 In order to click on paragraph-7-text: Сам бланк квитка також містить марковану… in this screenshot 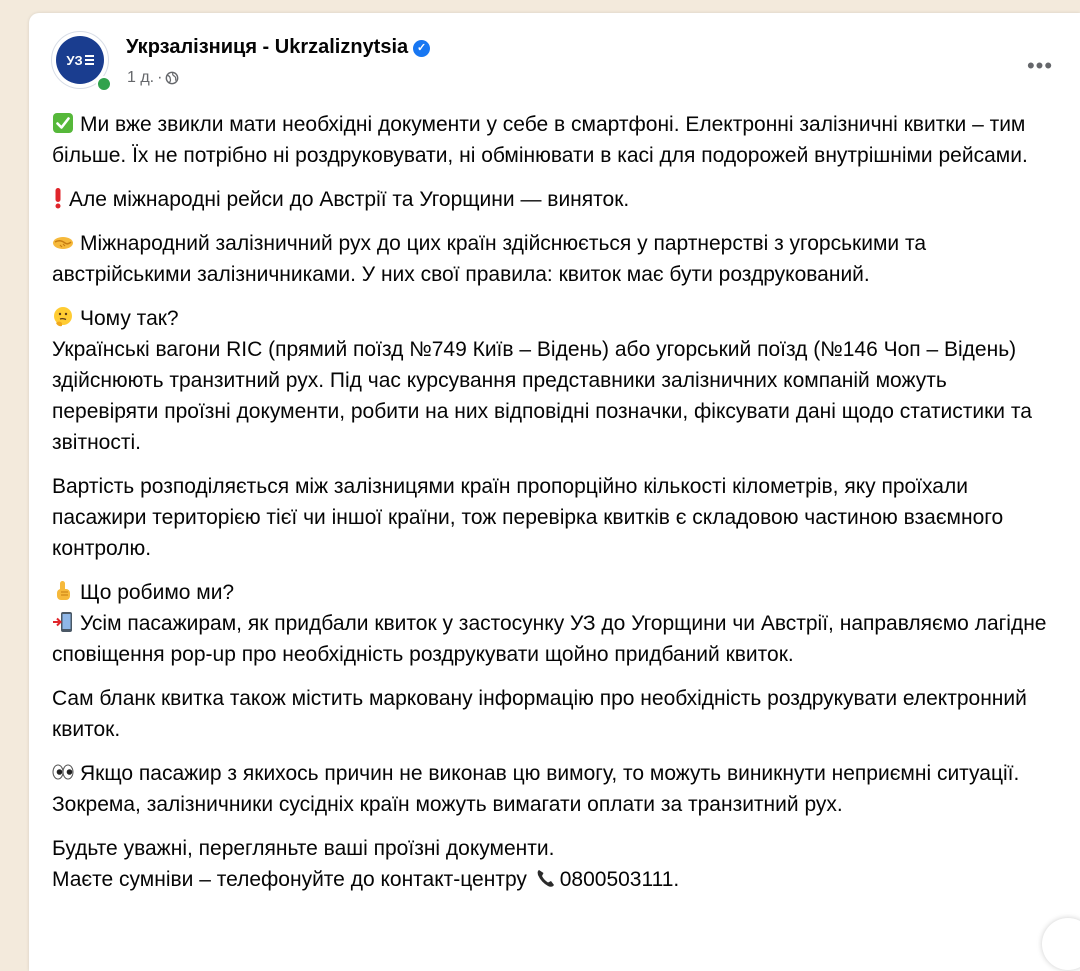, I will do `click(539, 714)`.